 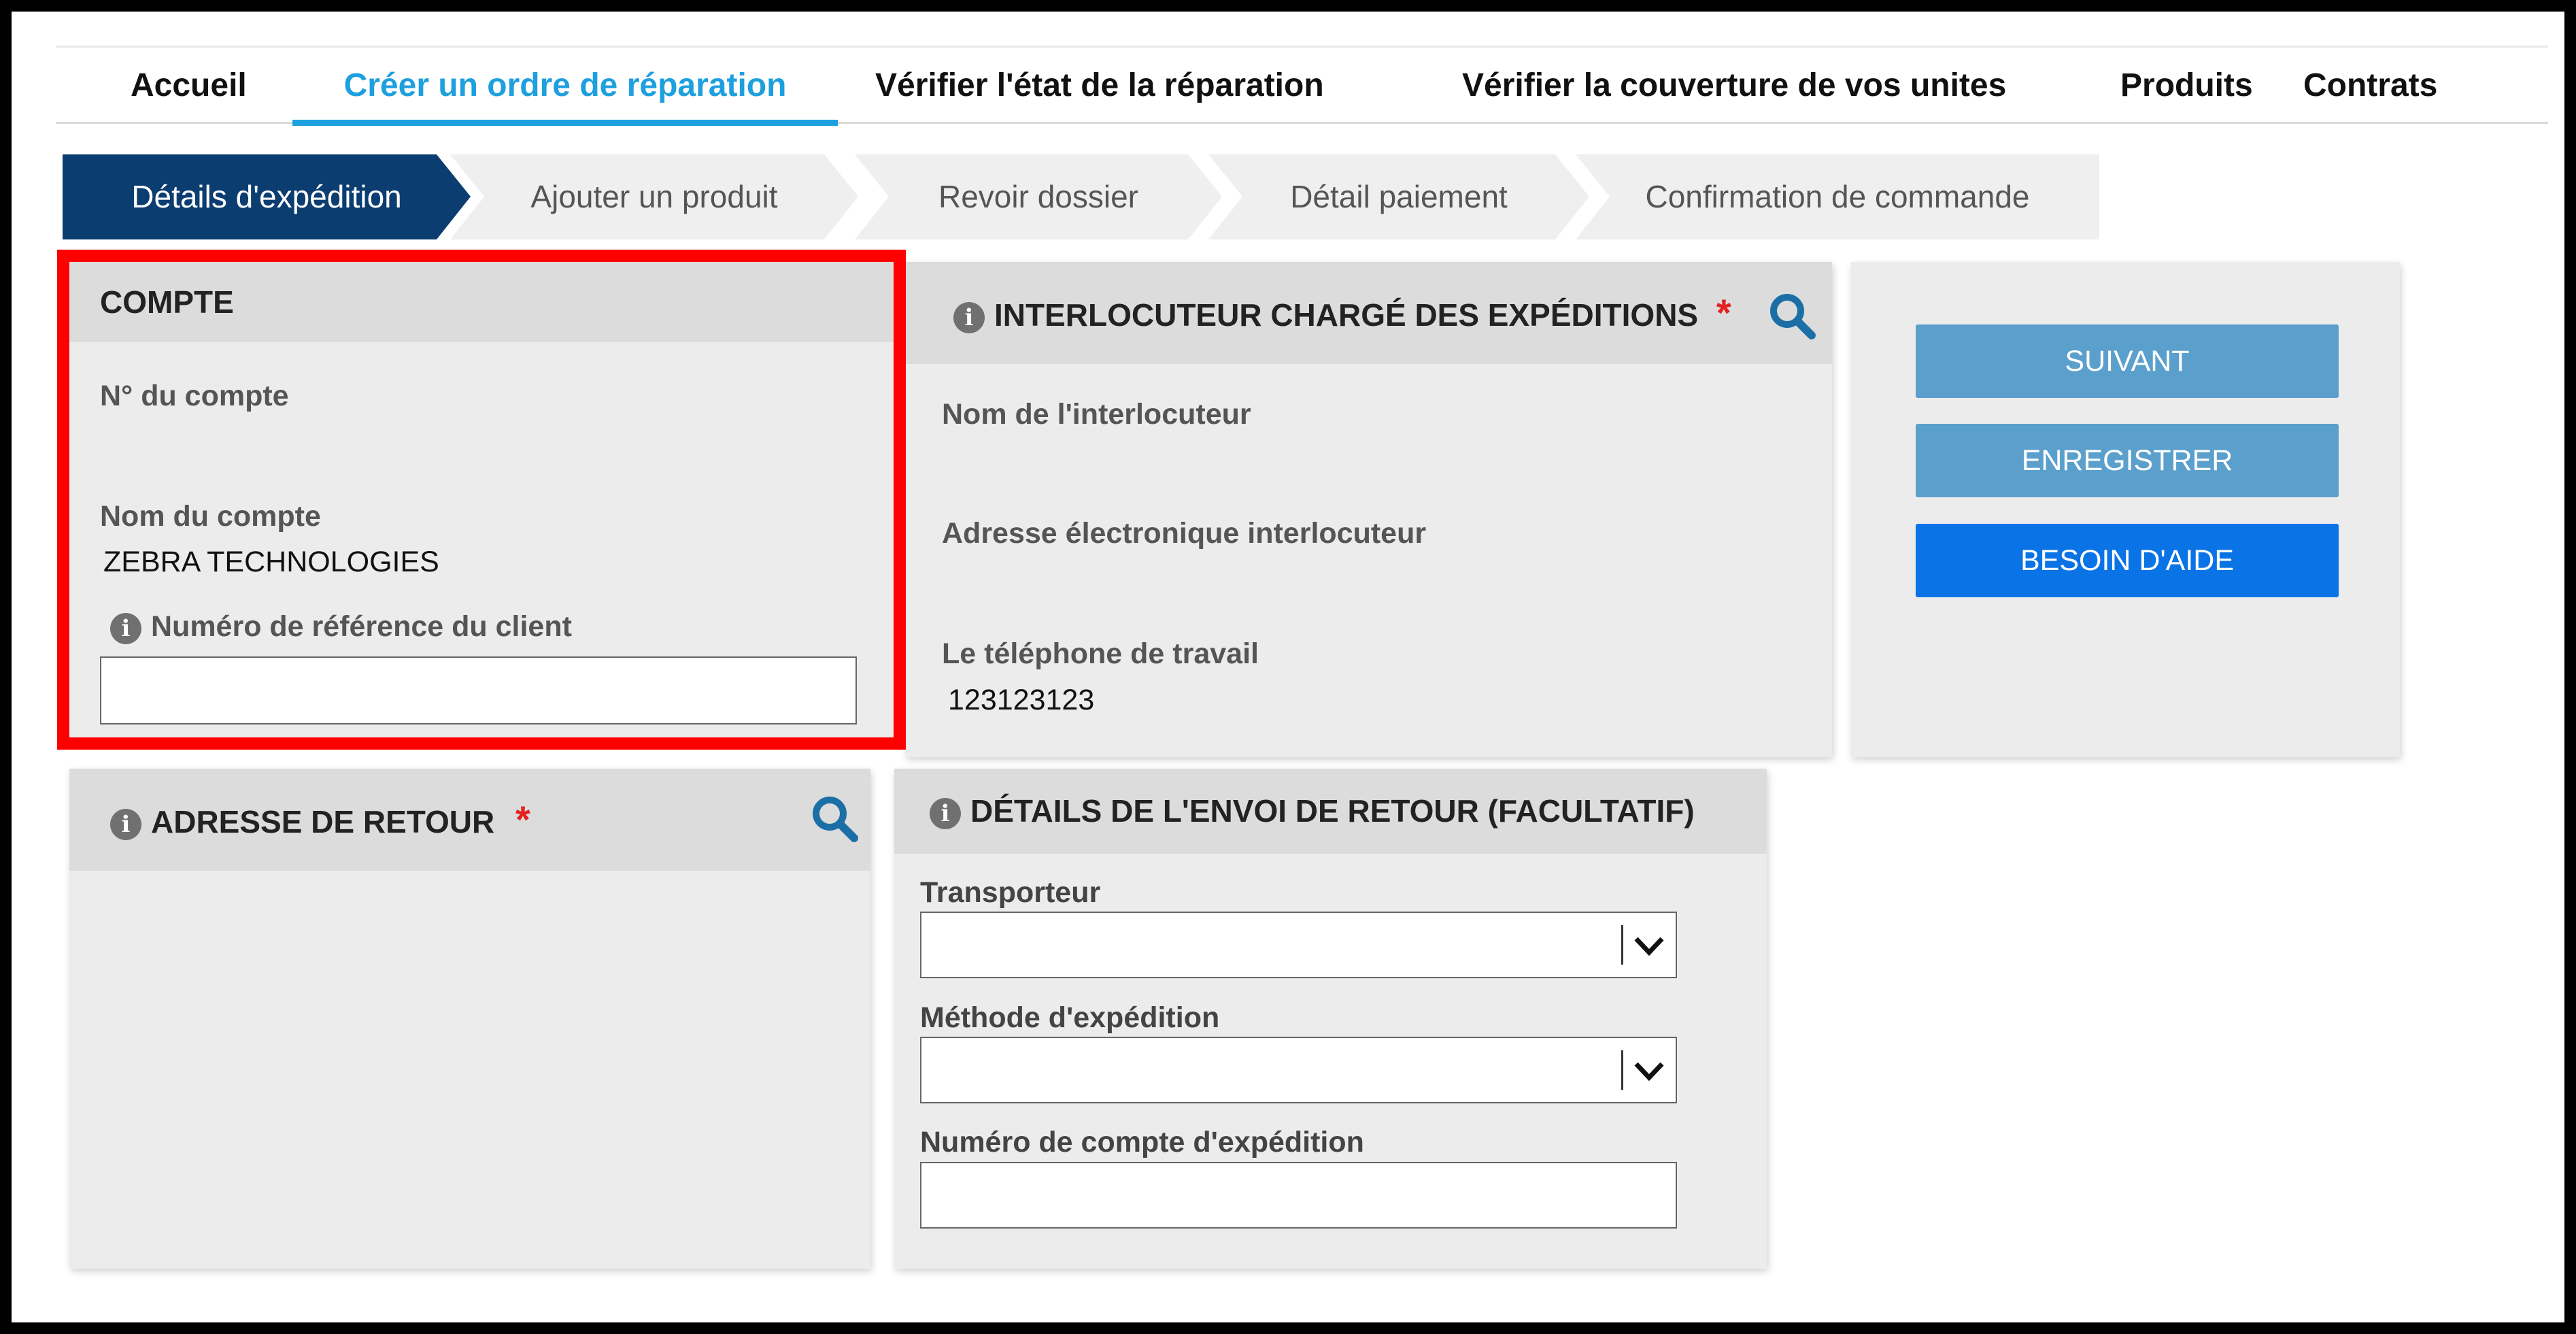 I want to click on contact-phone-label: Le téléphone de travail, so click(x=1100, y=653).